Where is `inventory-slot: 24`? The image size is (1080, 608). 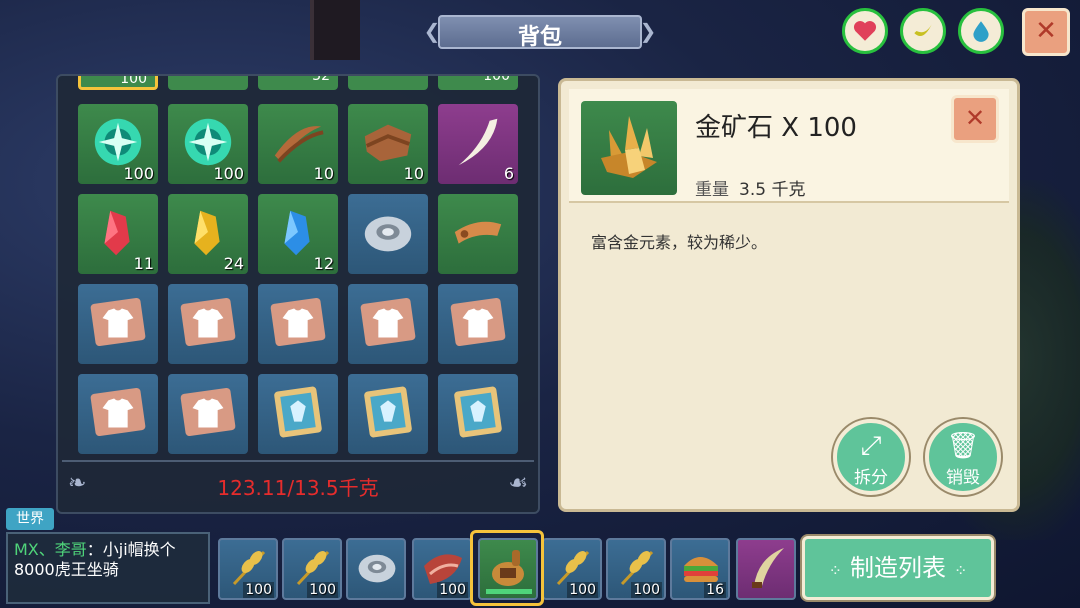 inventory-slot: 24 is located at coordinates (208, 234).